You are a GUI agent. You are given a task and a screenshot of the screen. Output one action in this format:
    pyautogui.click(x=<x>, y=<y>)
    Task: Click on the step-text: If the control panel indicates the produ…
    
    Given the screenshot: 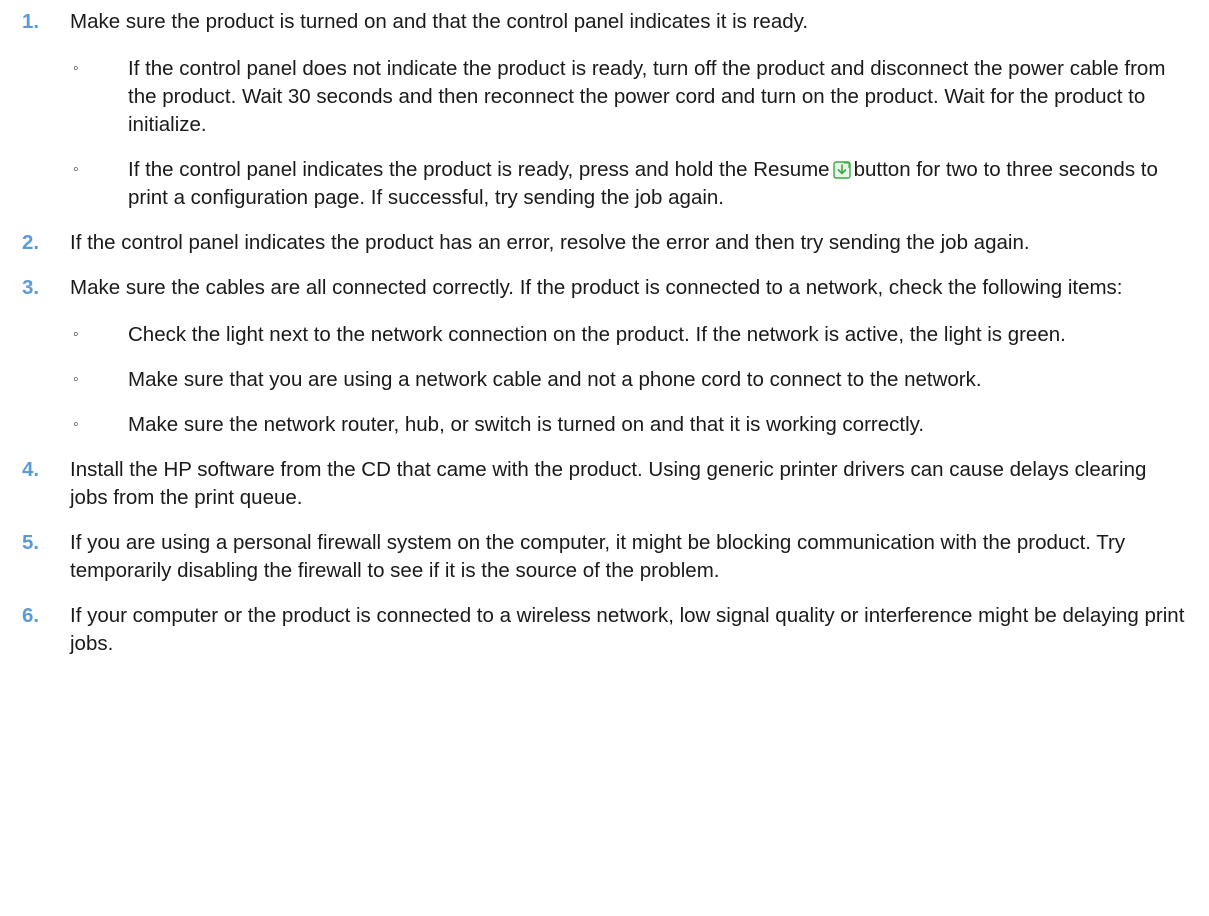 What is the action you would take?
    pyautogui.click(x=550, y=242)
    